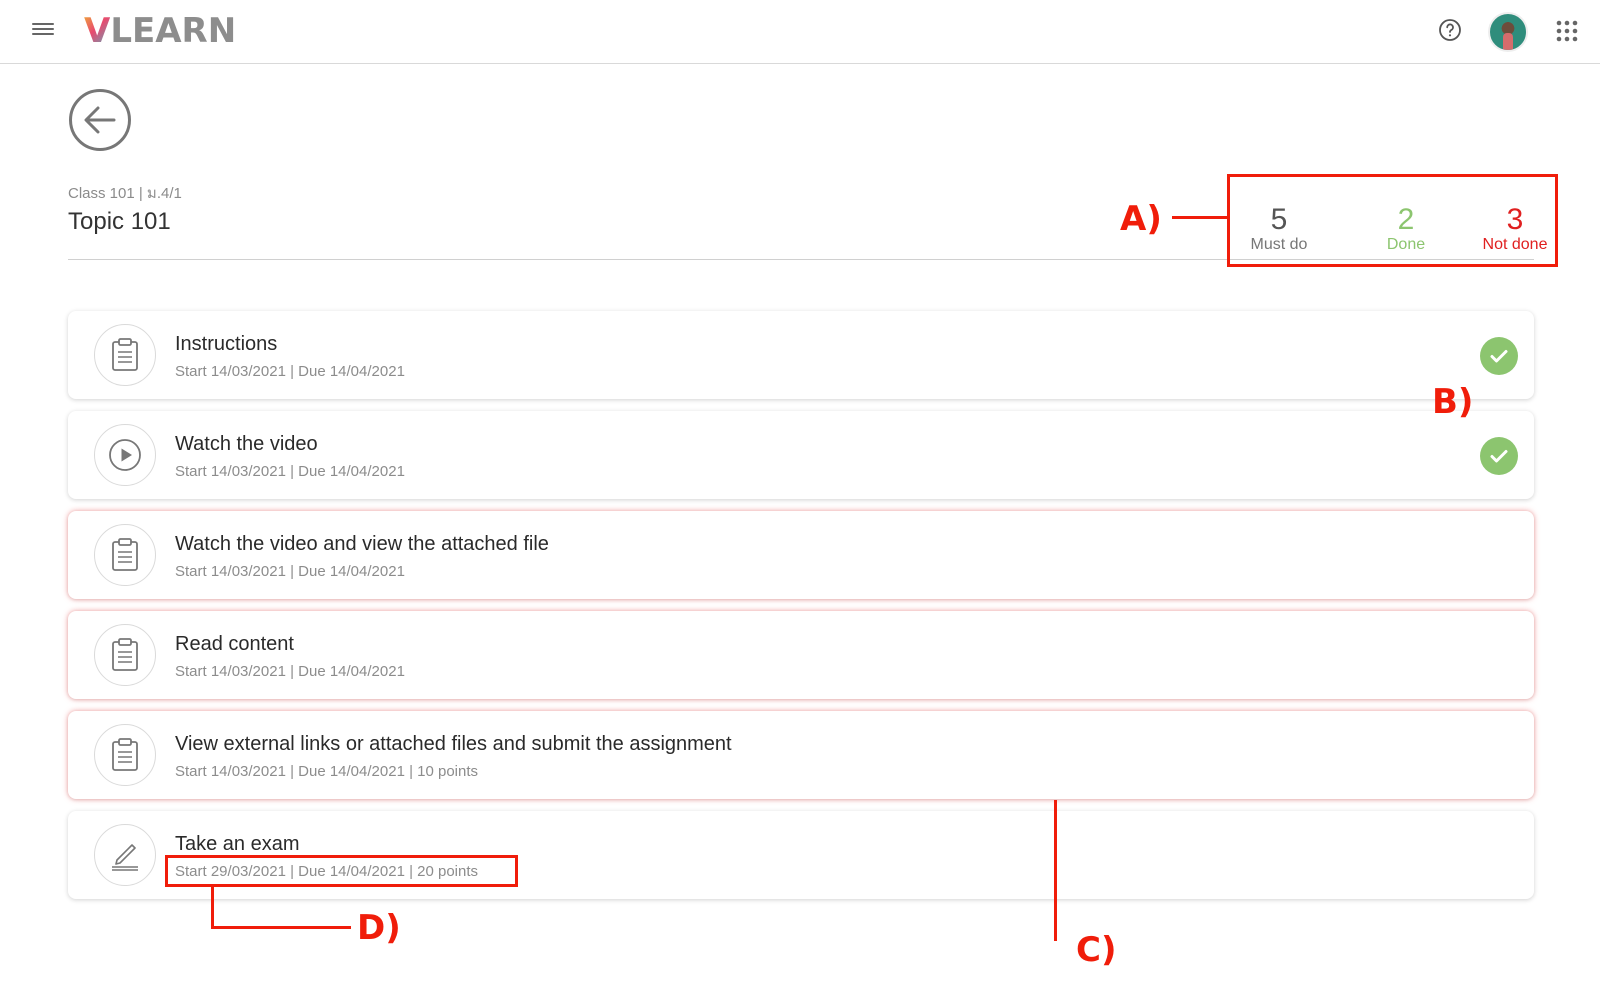  Describe the element at coordinates (119, 221) in the screenshot. I see `page-title: Topic 101` at that location.